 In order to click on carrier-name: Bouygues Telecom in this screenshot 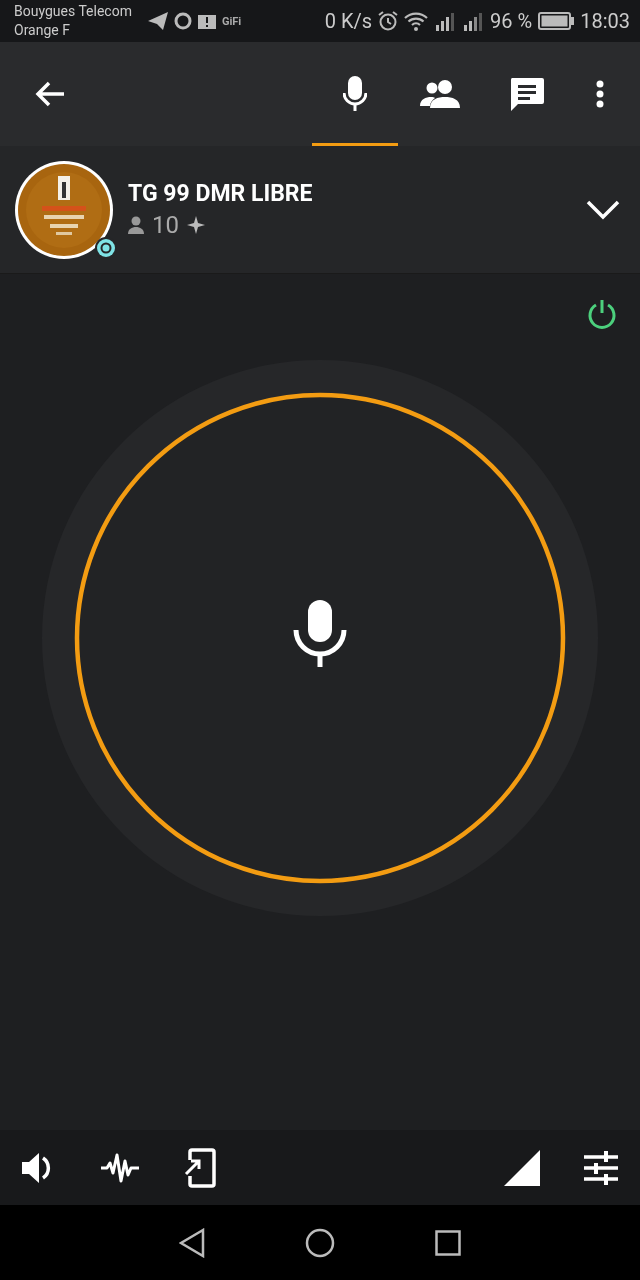, I will do `click(73, 11)`.